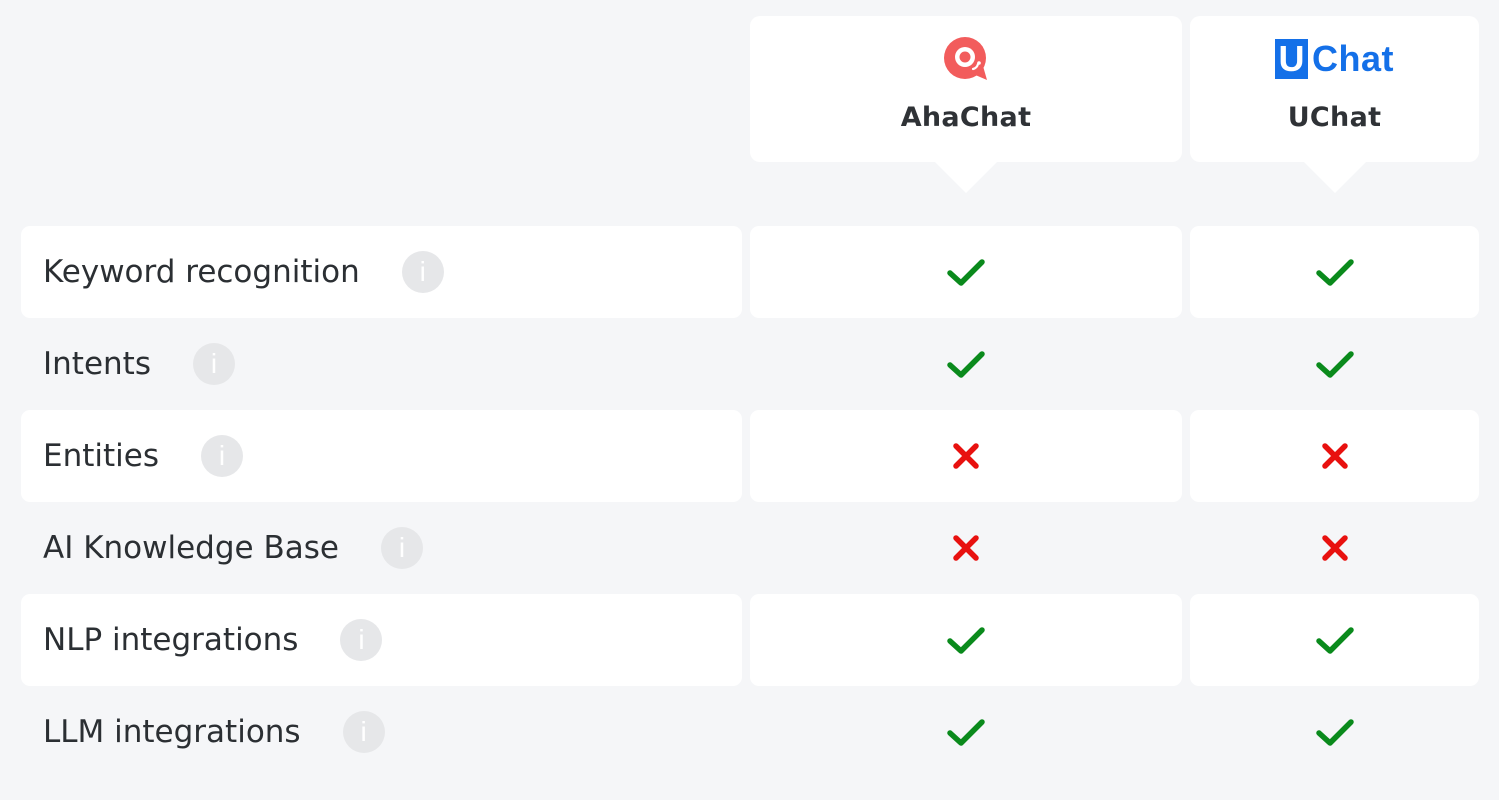 The image size is (1499, 800). I want to click on vendor-name-ahachat: AhaChat, so click(966, 117).